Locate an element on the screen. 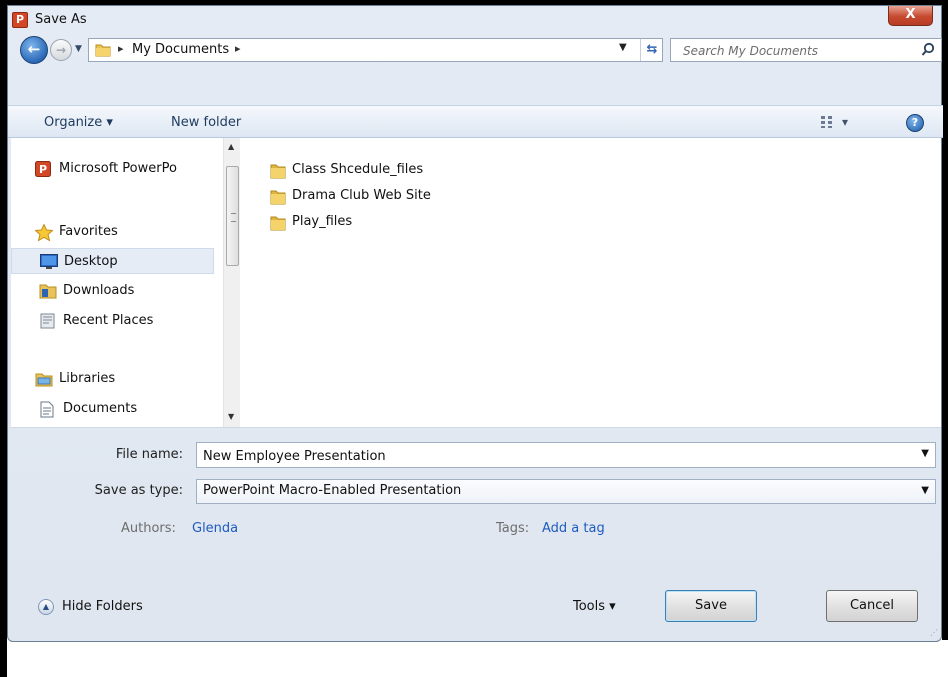 The width and height of the screenshot is (948, 677). sidebar-item-recent-places: Recent Places is located at coordinates (112, 321).